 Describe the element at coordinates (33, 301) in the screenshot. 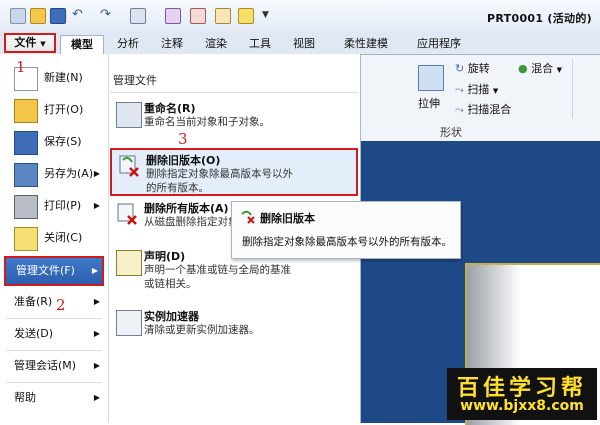

I see `menu-item-prepare-label: 准备(R)` at that location.